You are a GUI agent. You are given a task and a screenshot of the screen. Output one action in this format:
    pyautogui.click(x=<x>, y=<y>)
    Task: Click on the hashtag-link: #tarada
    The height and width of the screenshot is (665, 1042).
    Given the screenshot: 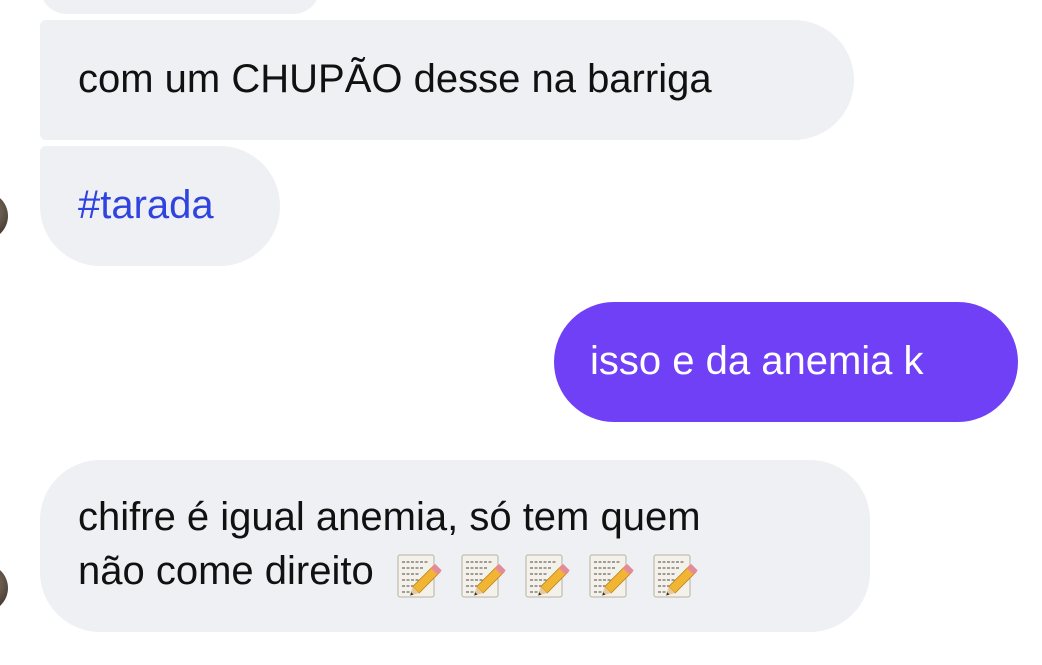 What is the action you would take?
    pyautogui.click(x=146, y=205)
    